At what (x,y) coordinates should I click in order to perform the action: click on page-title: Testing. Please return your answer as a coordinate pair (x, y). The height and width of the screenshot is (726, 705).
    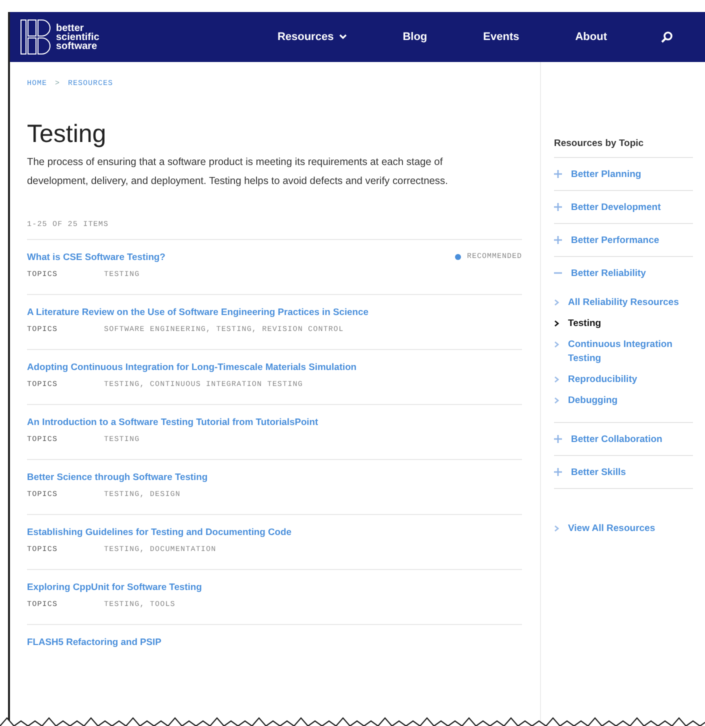
    Looking at the image, I should click on (67, 134).